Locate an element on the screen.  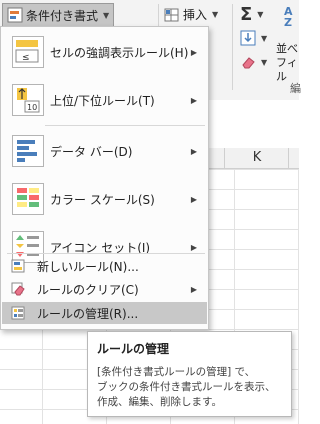
menu-item-color-scales: カラー スケール(S) ▶ is located at coordinates (104, 199).